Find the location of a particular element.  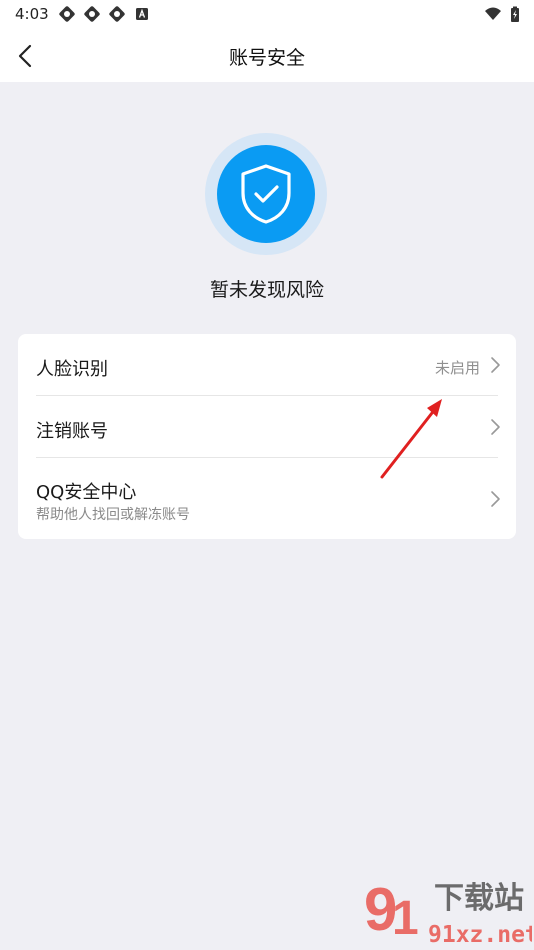

security-status-text: 暂未发现风险 is located at coordinates (266, 290).